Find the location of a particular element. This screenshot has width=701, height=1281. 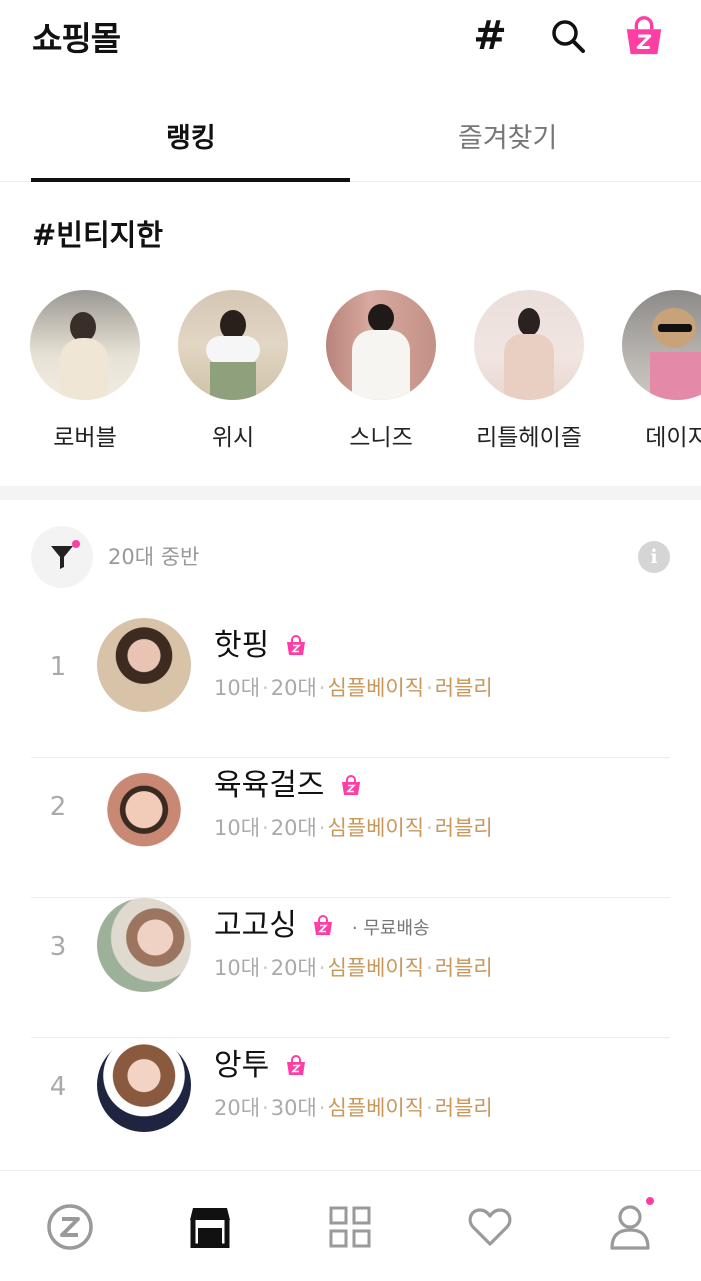

rank-number: 4 is located at coordinates (58, 1087).